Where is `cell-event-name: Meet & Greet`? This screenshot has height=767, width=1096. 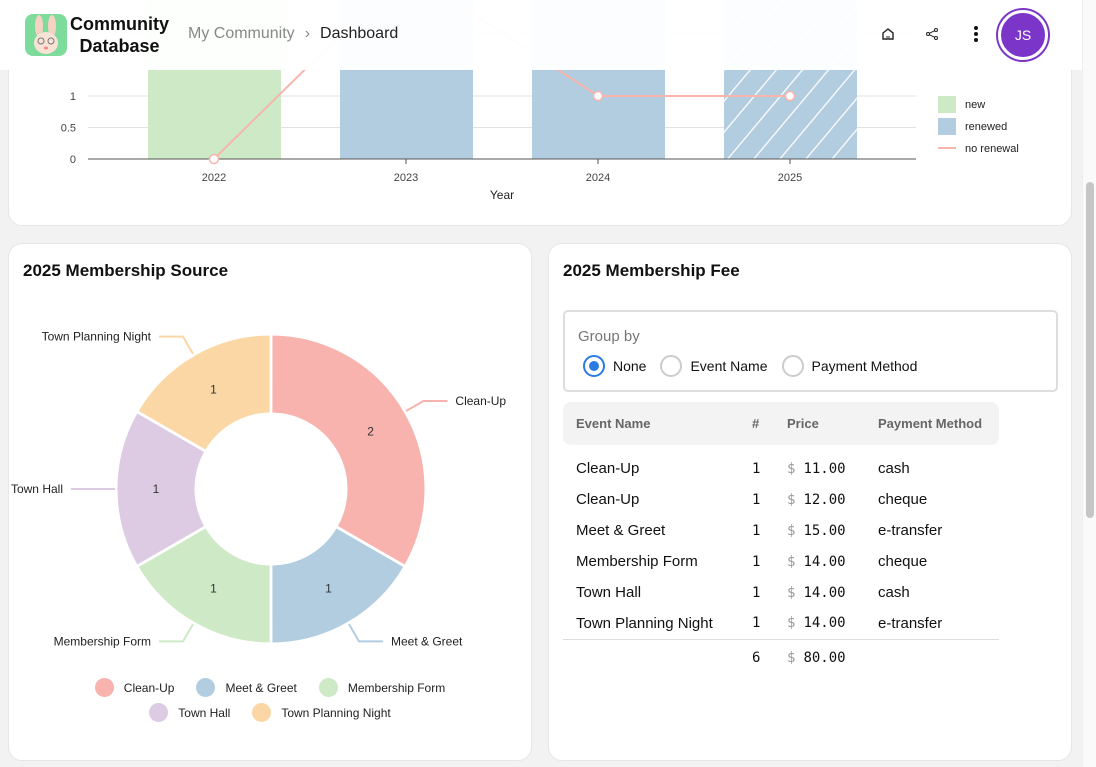 cell-event-name: Meet & Greet is located at coordinates (621, 530).